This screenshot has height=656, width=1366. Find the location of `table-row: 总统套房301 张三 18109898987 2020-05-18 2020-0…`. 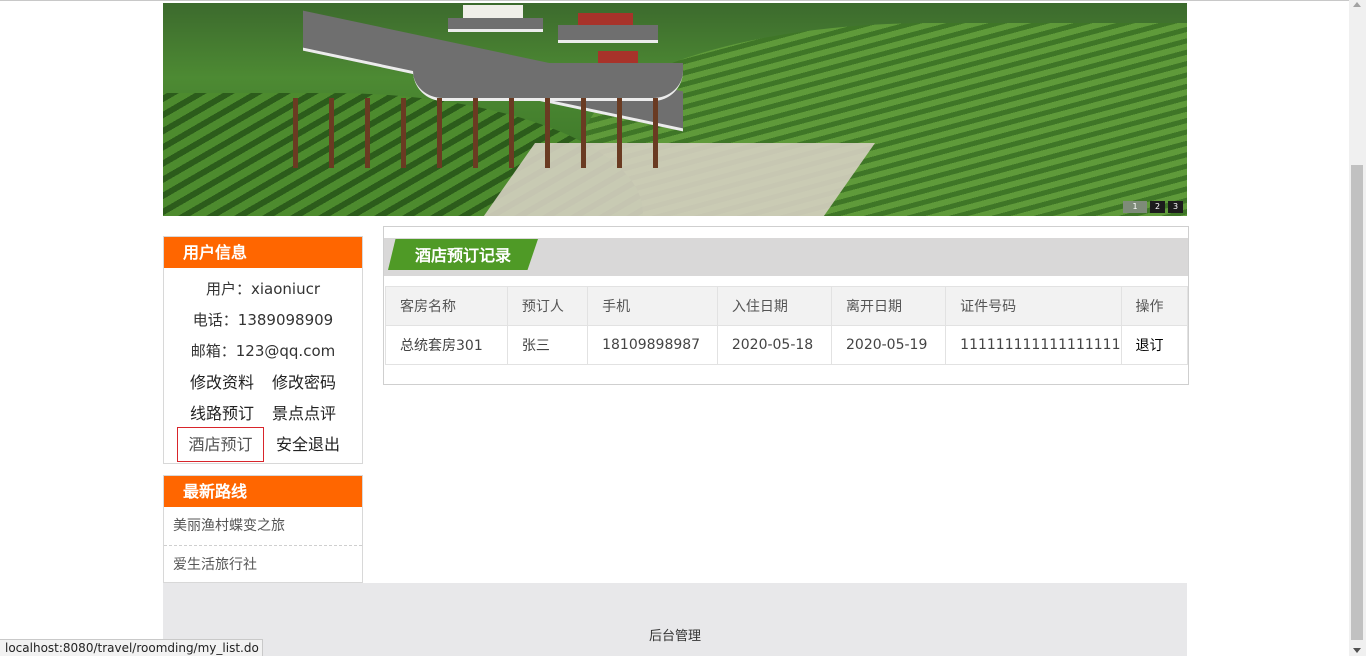

table-row: 总统套房301 张三 18109898987 2020-05-18 2020-0… is located at coordinates (786, 345).